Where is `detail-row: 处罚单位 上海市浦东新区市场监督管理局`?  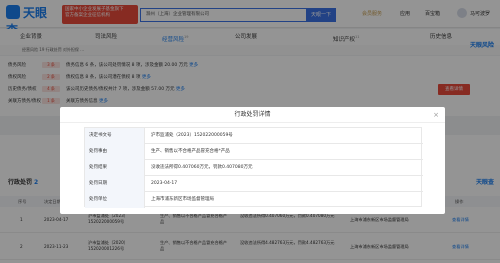
detail-row: 处罚单位 上海市浦东新区市场监督管理局 is located at coordinates (254, 200).